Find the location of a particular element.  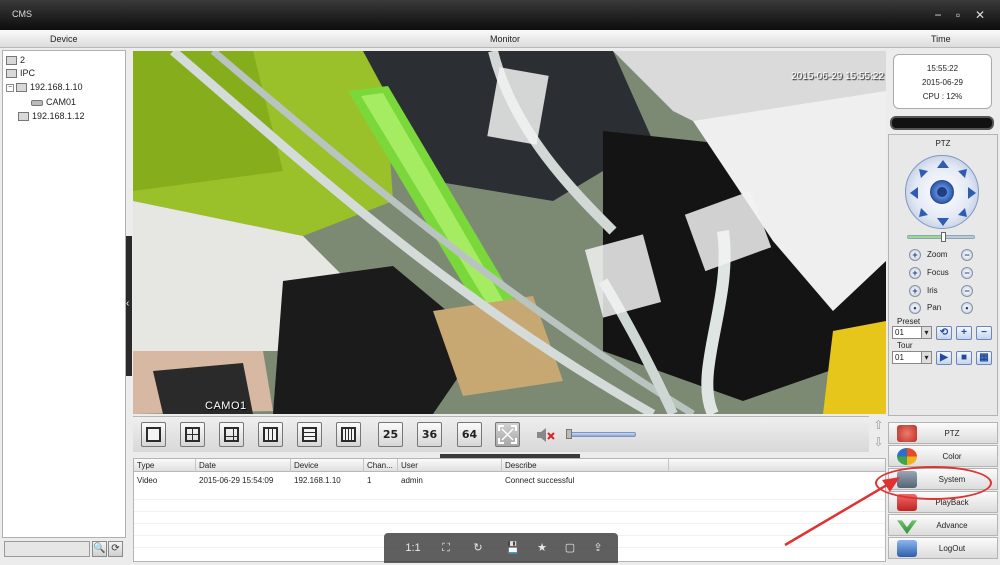

pan-stop-button: • is located at coordinates (967, 308).